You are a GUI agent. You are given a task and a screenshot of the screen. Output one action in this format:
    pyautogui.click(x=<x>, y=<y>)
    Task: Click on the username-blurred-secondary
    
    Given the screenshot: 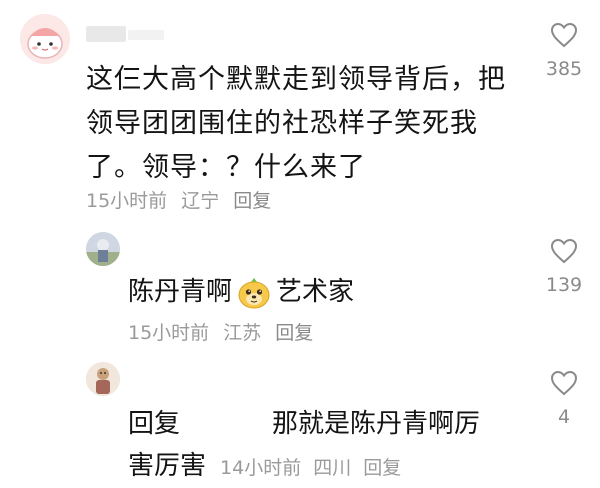 What is the action you would take?
    pyautogui.click(x=146, y=35)
    